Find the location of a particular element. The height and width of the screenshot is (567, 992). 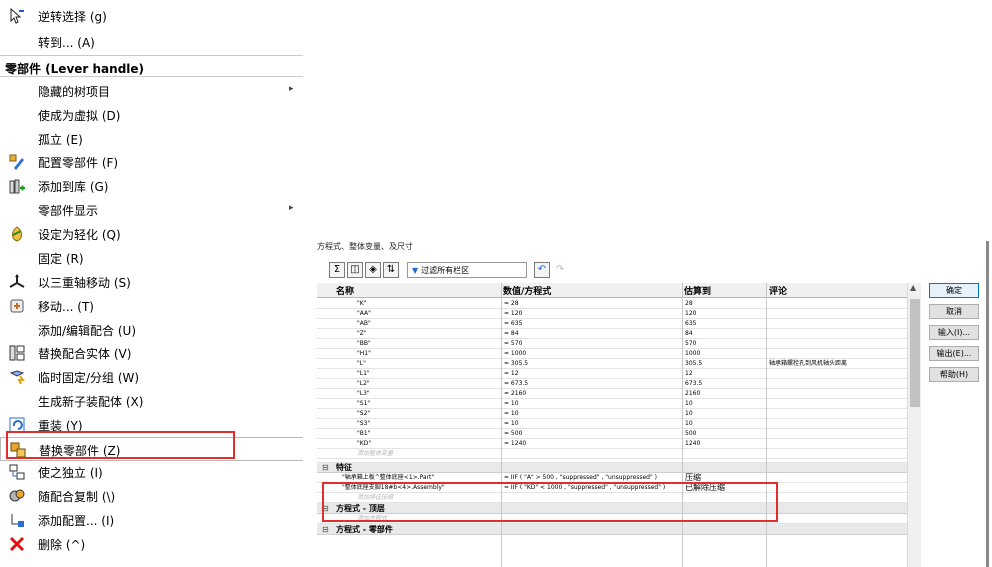

menu-item: 添加配置... (I) is located at coordinates (151, 520).